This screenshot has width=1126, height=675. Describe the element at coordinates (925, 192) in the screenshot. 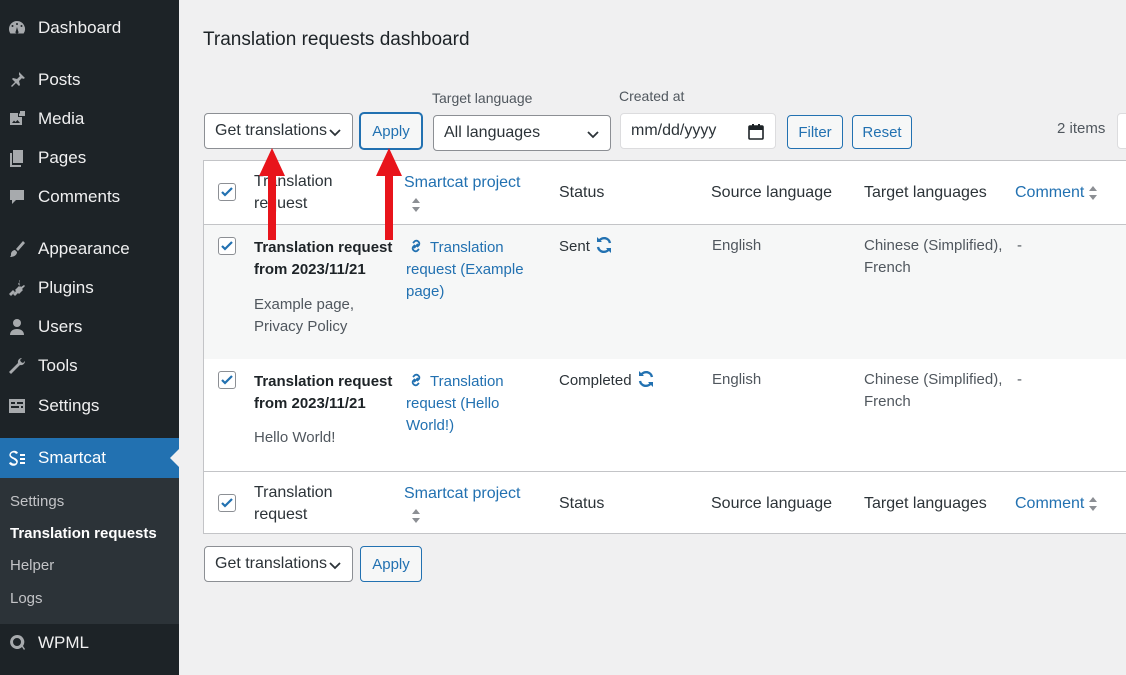

I see `column-header-target-languages: Target languages` at that location.